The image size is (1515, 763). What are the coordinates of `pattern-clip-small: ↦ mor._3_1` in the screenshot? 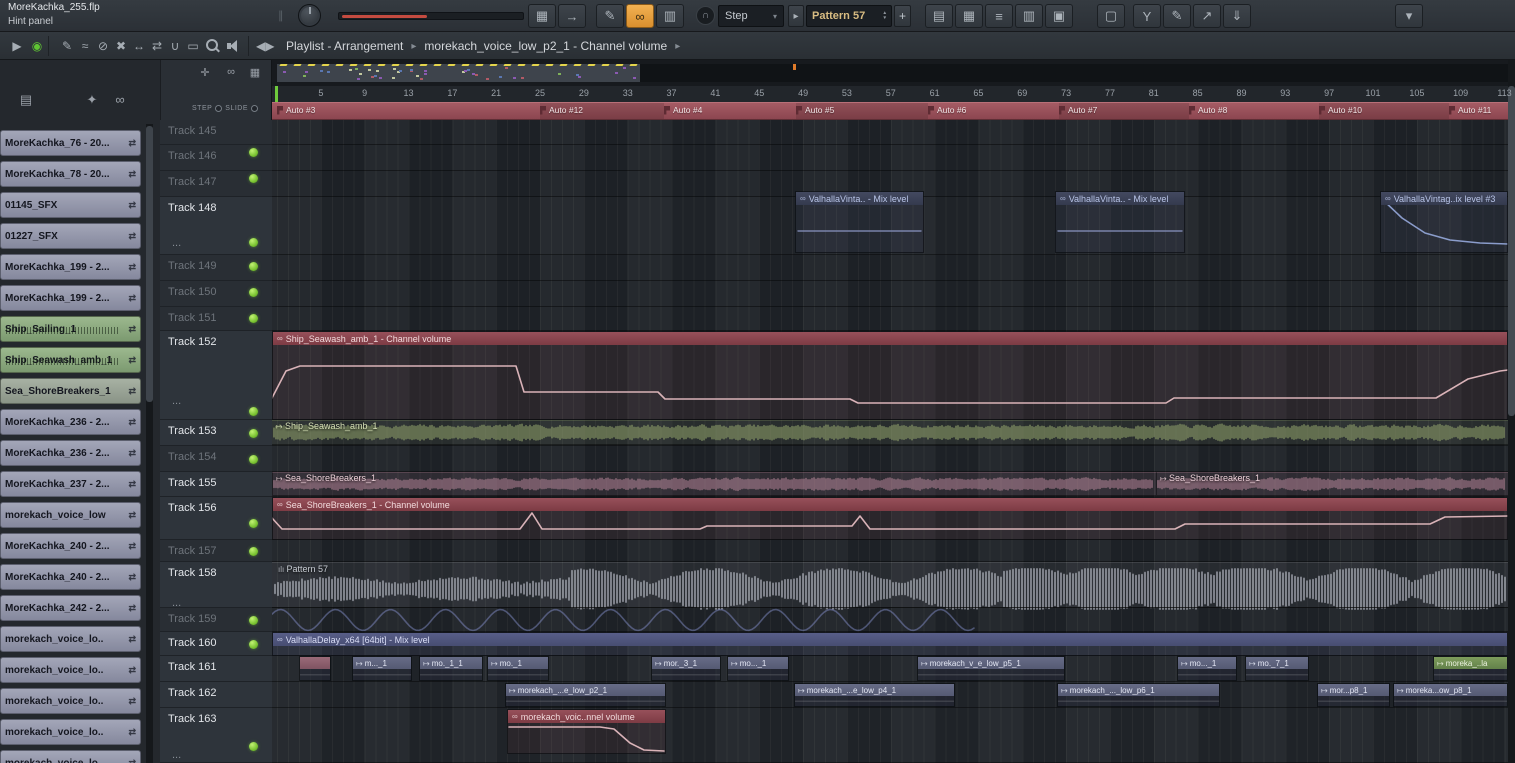 It's located at (686, 668).